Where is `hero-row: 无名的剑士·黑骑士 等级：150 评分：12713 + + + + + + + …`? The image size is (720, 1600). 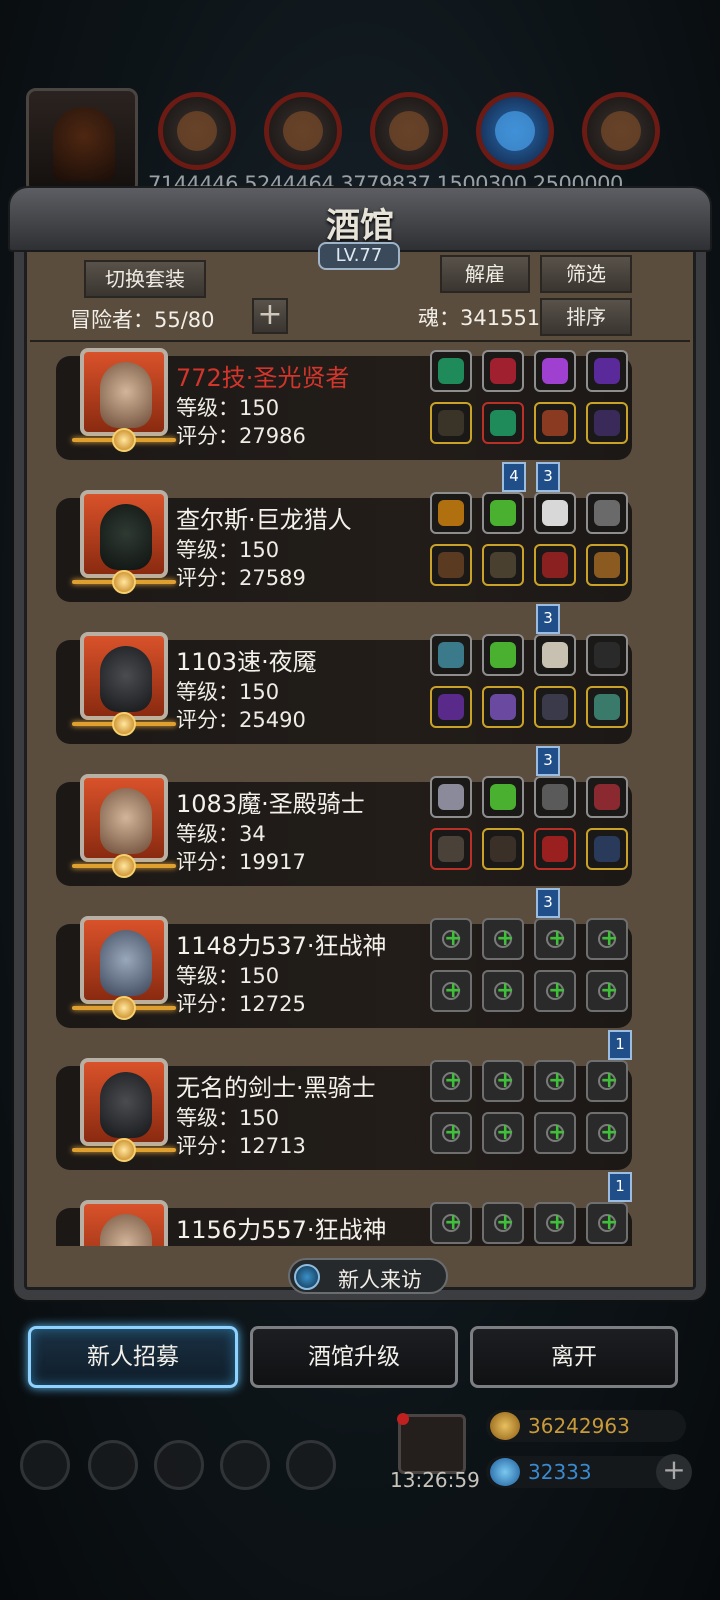 hero-row: 无名的剑士·黑骑士 等级：150 评分：12713 + + + + + + + … is located at coordinates (344, 1117).